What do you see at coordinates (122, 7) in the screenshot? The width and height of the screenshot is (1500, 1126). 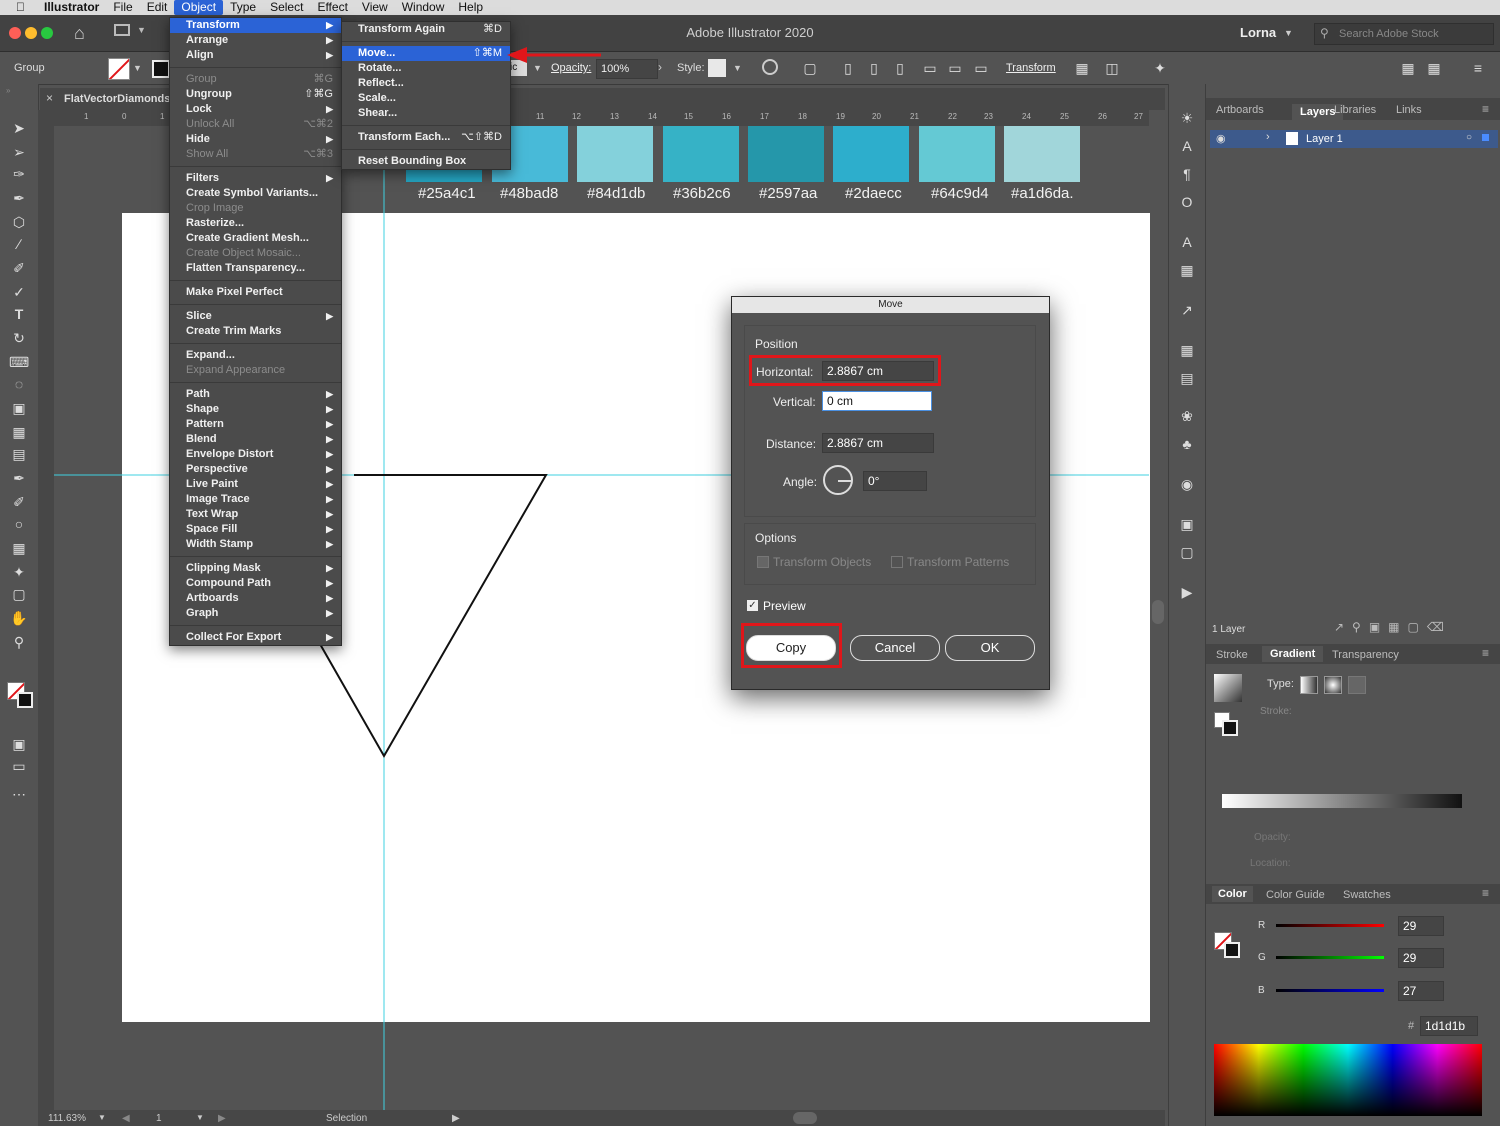 I see `menu-file: File` at bounding box center [122, 7].